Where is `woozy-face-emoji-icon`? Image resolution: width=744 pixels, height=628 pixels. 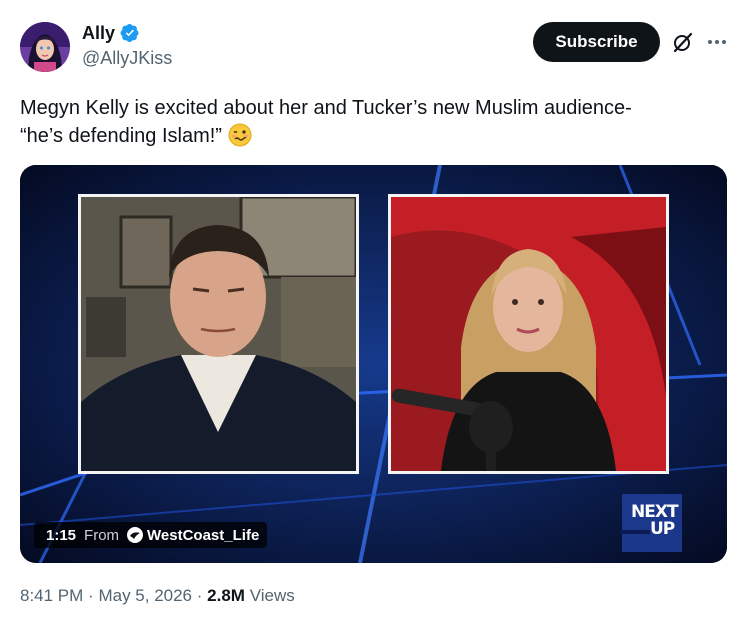 woozy-face-emoji-icon is located at coordinates (240, 135).